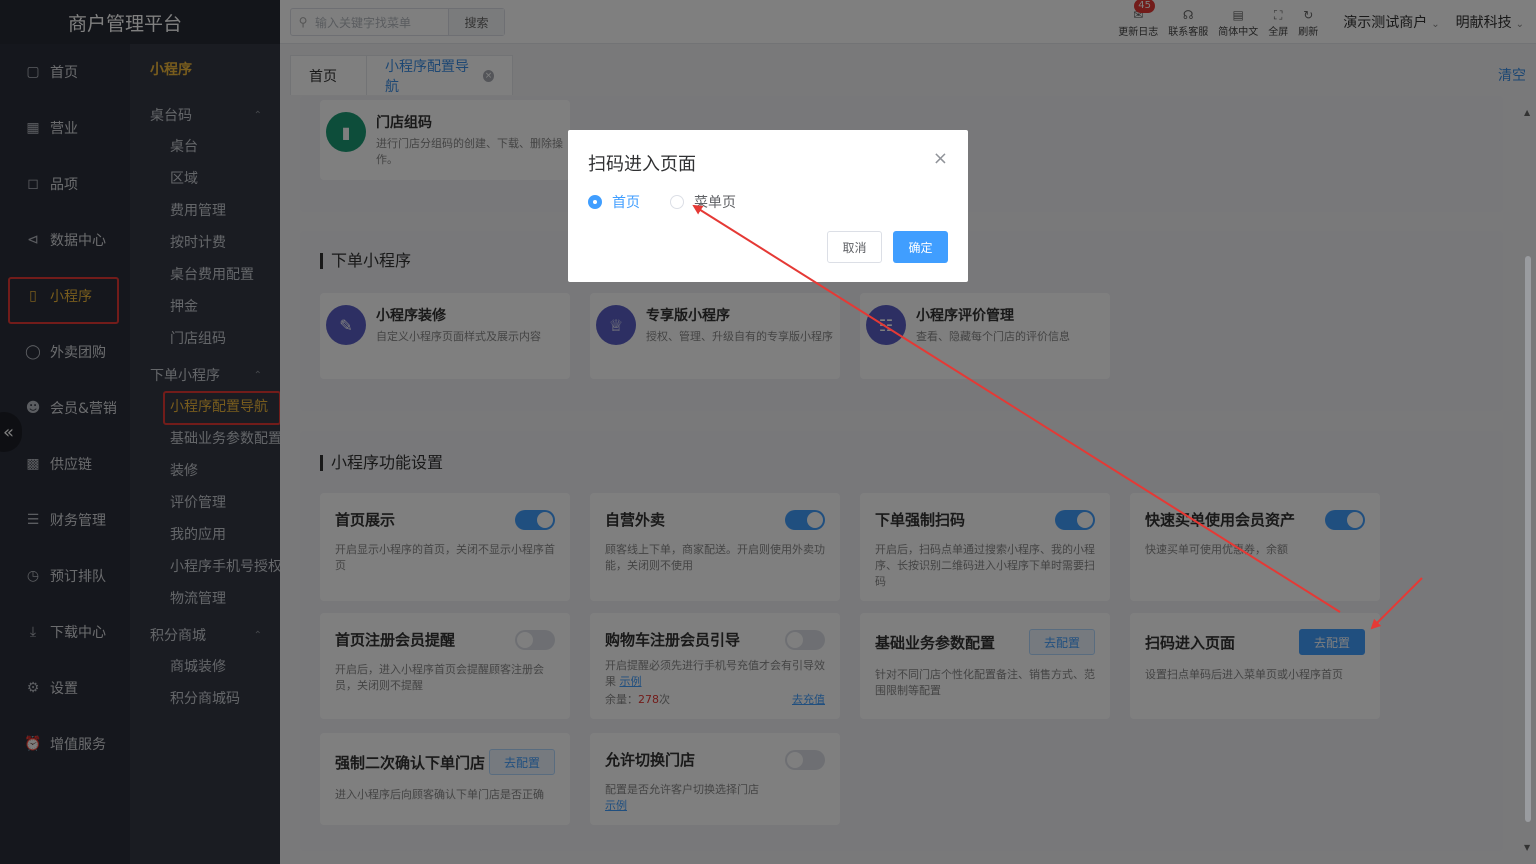  Describe the element at coordinates (677, 202) in the screenshot. I see `radio-unchecked-icon` at that location.